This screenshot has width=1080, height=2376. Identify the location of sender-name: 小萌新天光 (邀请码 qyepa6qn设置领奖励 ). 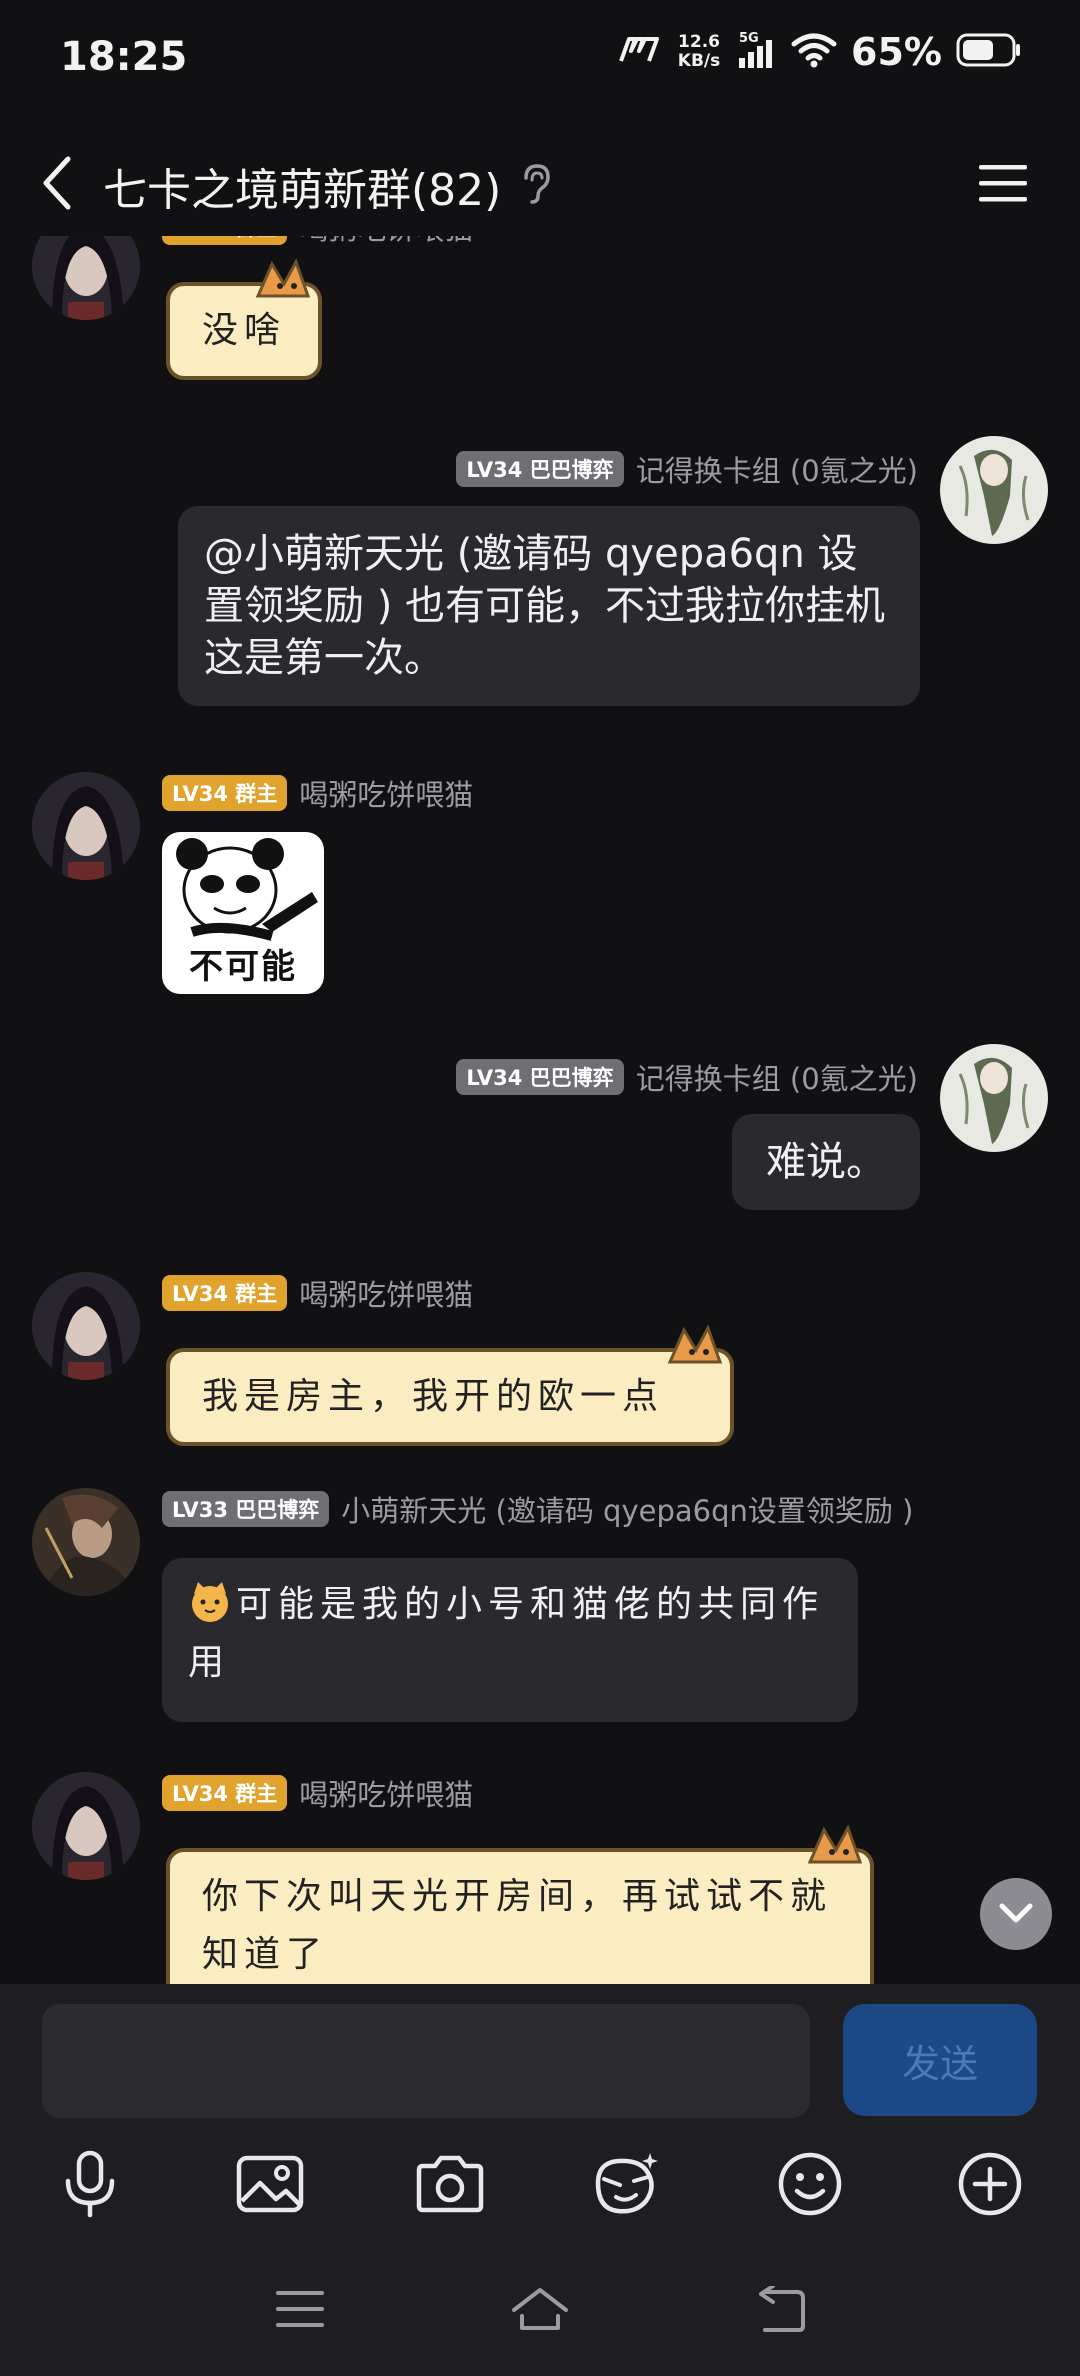
(627, 1509).